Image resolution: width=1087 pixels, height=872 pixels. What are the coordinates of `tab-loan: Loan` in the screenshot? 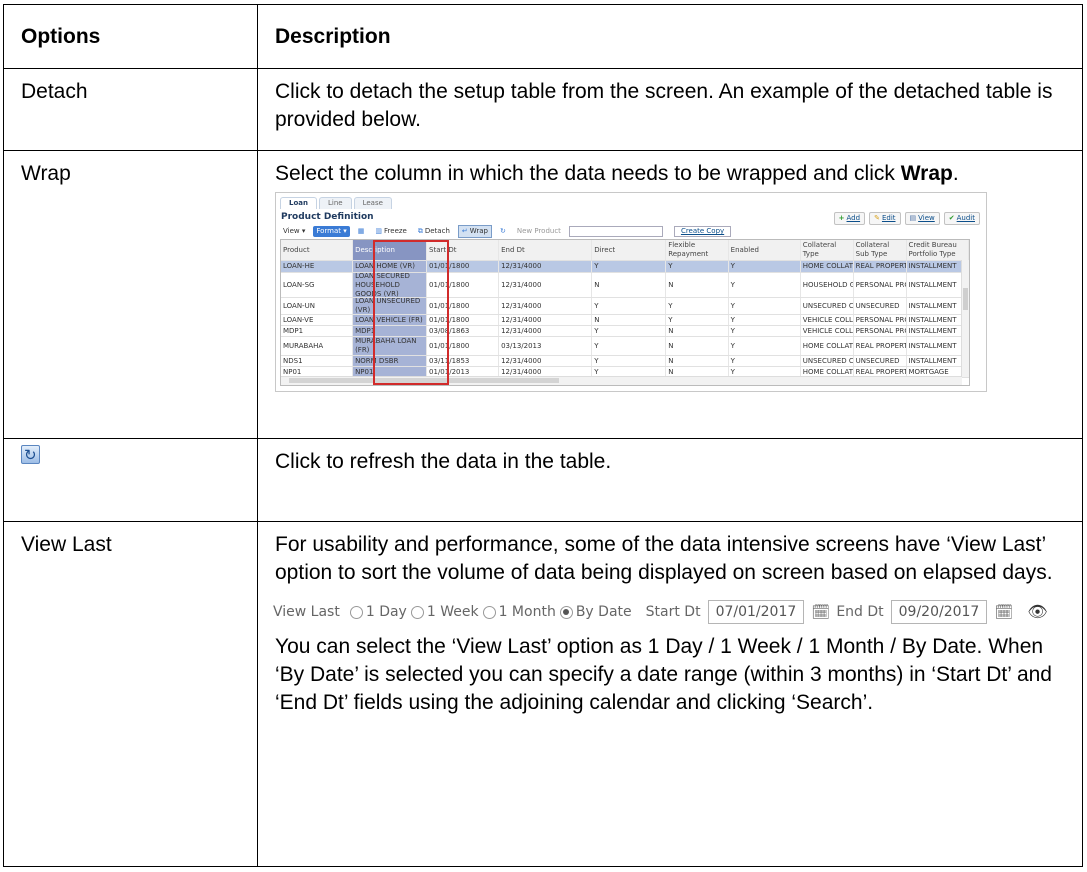 It's located at (298, 203).